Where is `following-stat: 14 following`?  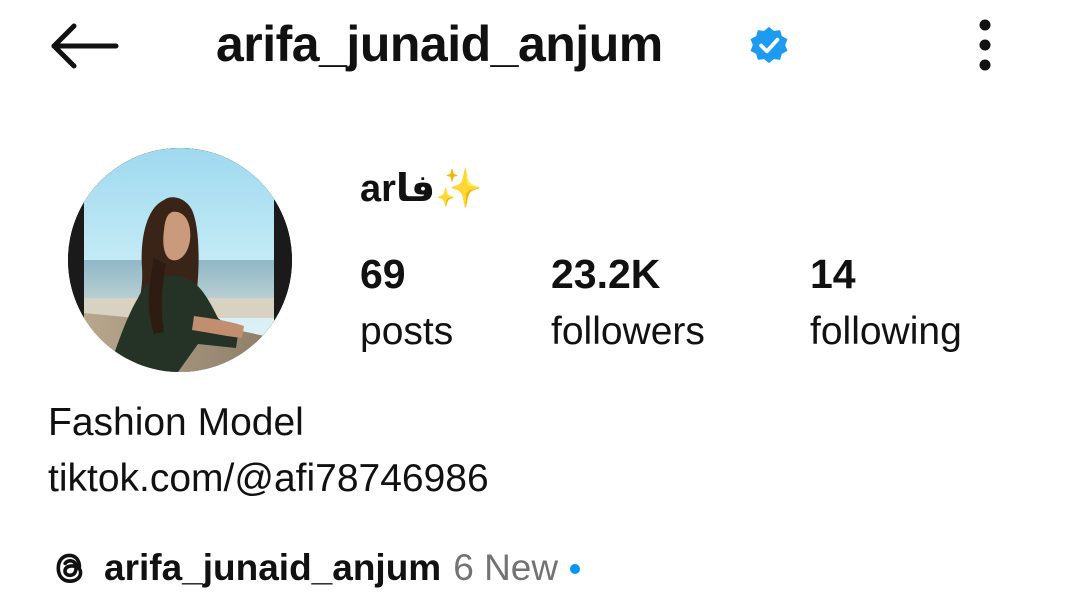 following-stat: 14 following is located at coordinates (886, 304).